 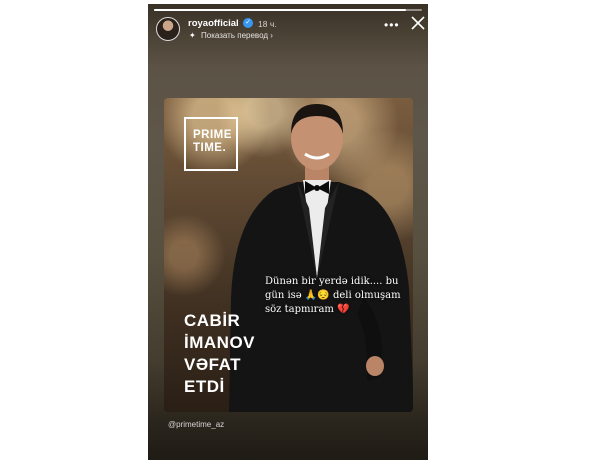 I want to click on avatar, so click(x=168, y=29).